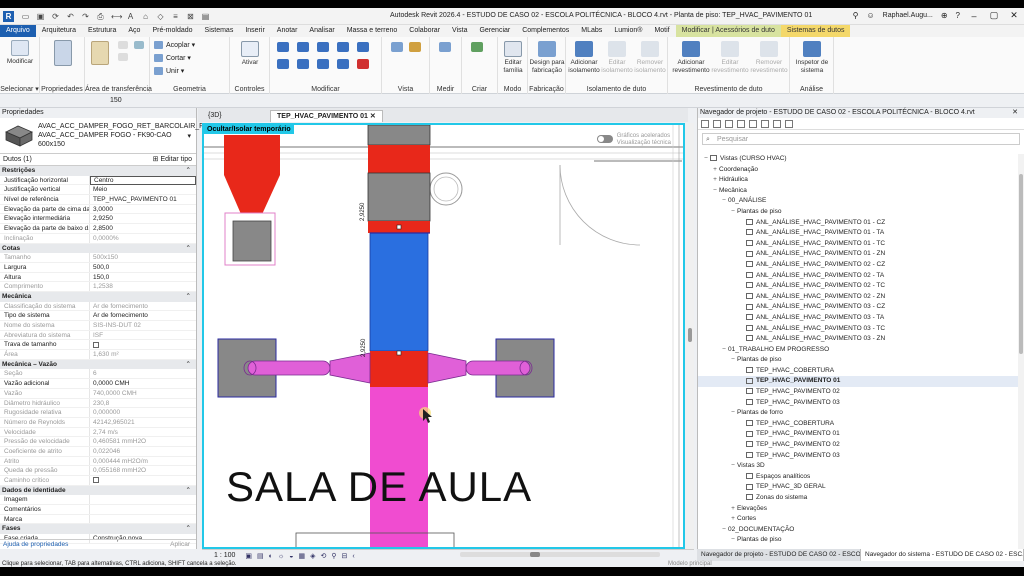  I want to click on tab-arquitetura: Arquitetura, so click(59, 31).